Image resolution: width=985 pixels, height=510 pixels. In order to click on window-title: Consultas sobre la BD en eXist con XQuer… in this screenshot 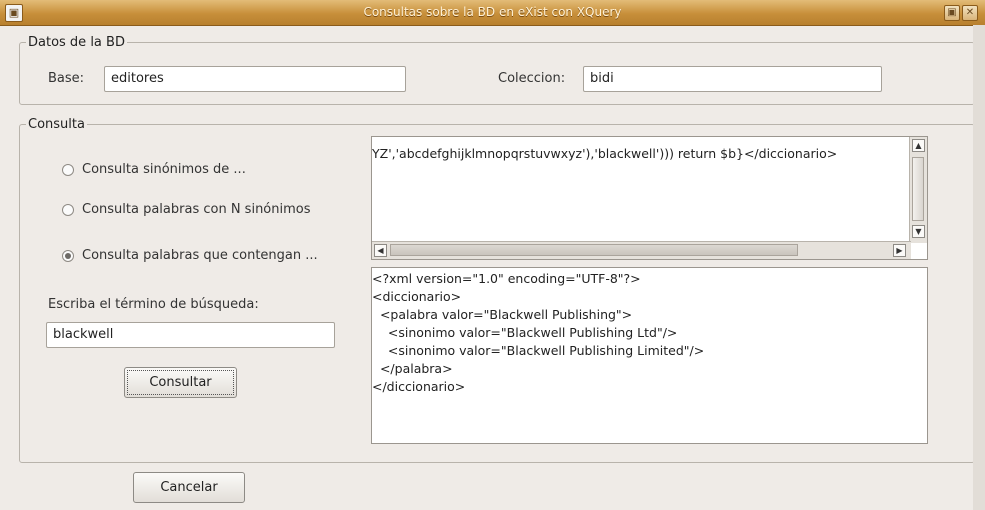, I will do `click(492, 12)`.